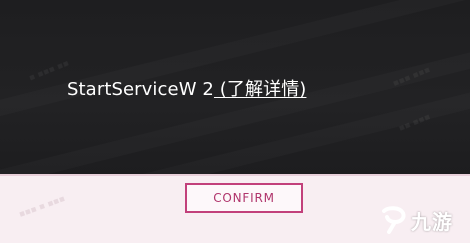 Image resolution: width=470 pixels, height=243 pixels. I want to click on footer-divider, so click(235, 175).